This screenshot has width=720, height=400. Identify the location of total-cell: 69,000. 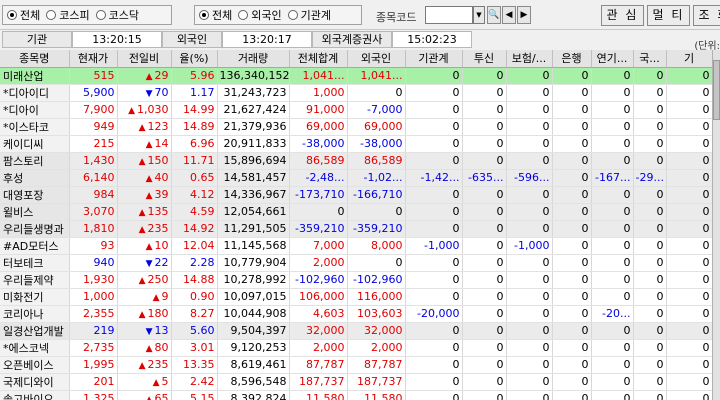
(318, 127).